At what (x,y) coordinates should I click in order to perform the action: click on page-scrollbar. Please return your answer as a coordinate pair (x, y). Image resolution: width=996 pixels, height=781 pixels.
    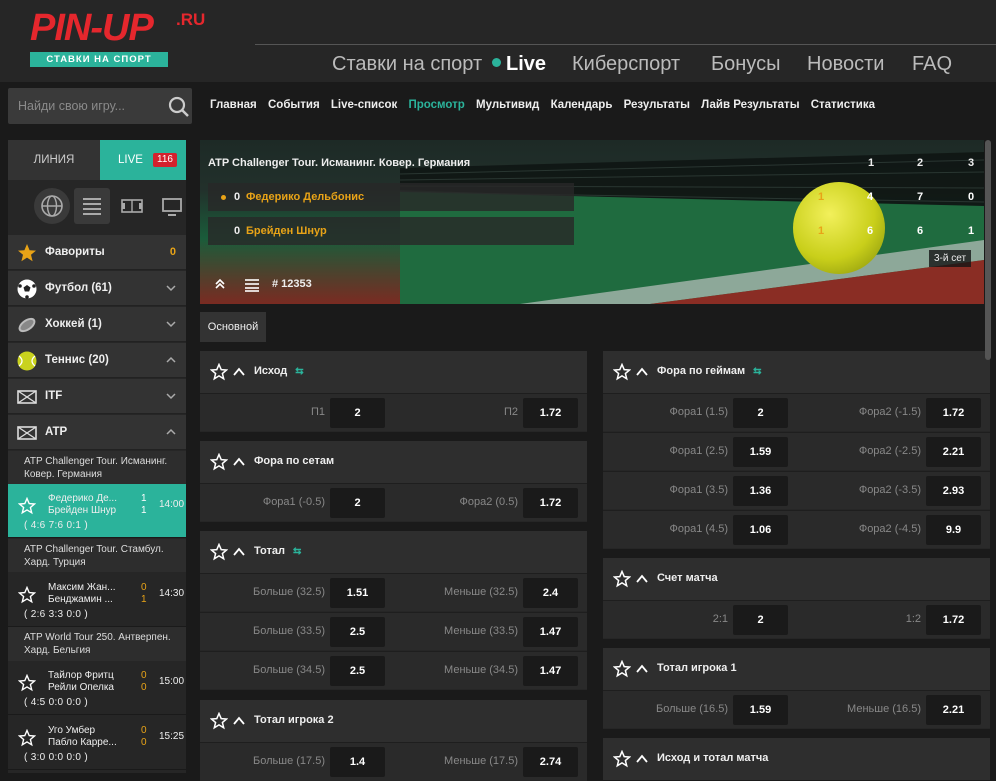
    Looking at the image, I should click on (988, 250).